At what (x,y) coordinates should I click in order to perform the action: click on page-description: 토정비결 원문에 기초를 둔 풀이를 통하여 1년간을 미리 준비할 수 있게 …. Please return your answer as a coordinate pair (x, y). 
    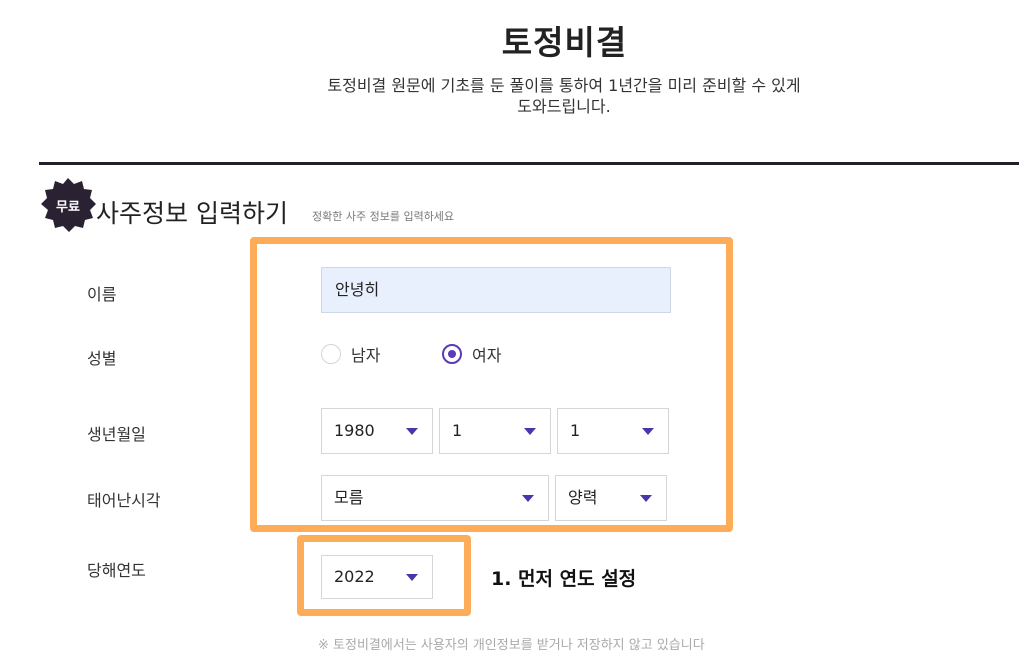
    Looking at the image, I should click on (564, 96).